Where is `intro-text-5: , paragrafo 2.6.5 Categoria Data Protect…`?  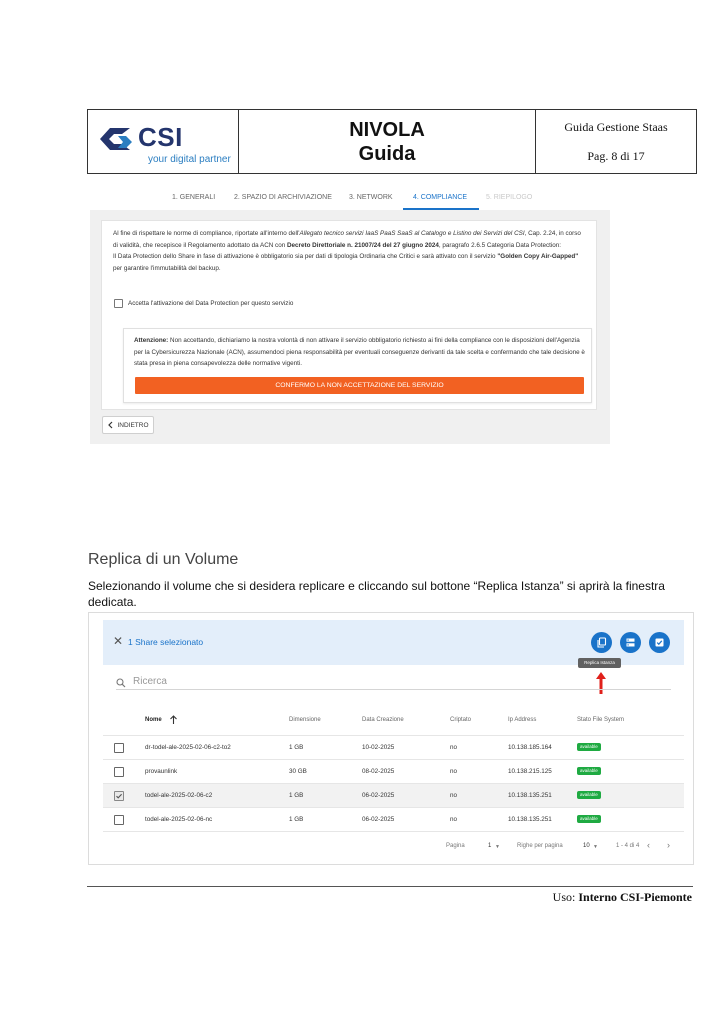
intro-text-5: , paragrafo 2.6.5 Categoria Data Protect… is located at coordinates (500, 245).